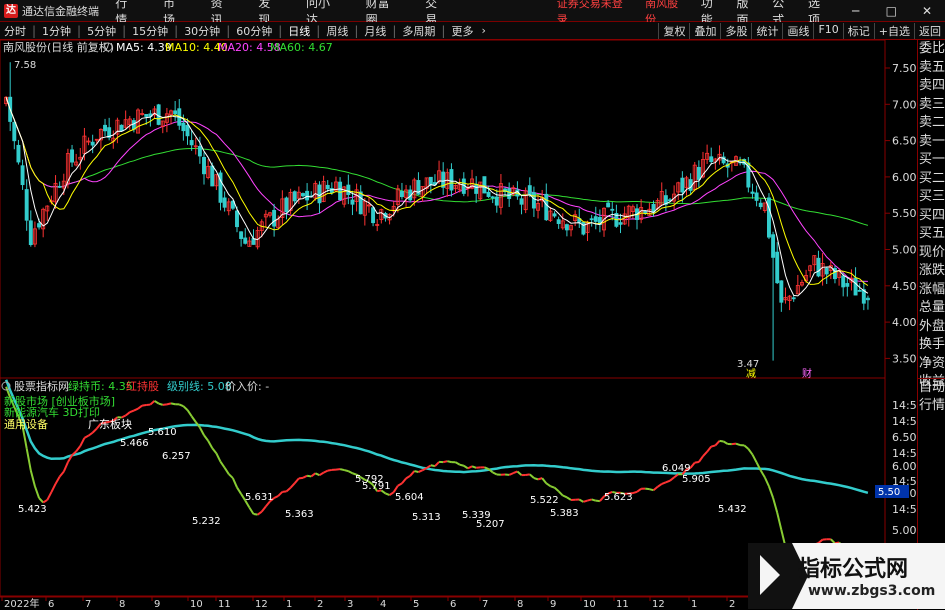  I want to click on price-axis: 7.507.006.506.005.505.004.504.003.50, so click(901, 213).